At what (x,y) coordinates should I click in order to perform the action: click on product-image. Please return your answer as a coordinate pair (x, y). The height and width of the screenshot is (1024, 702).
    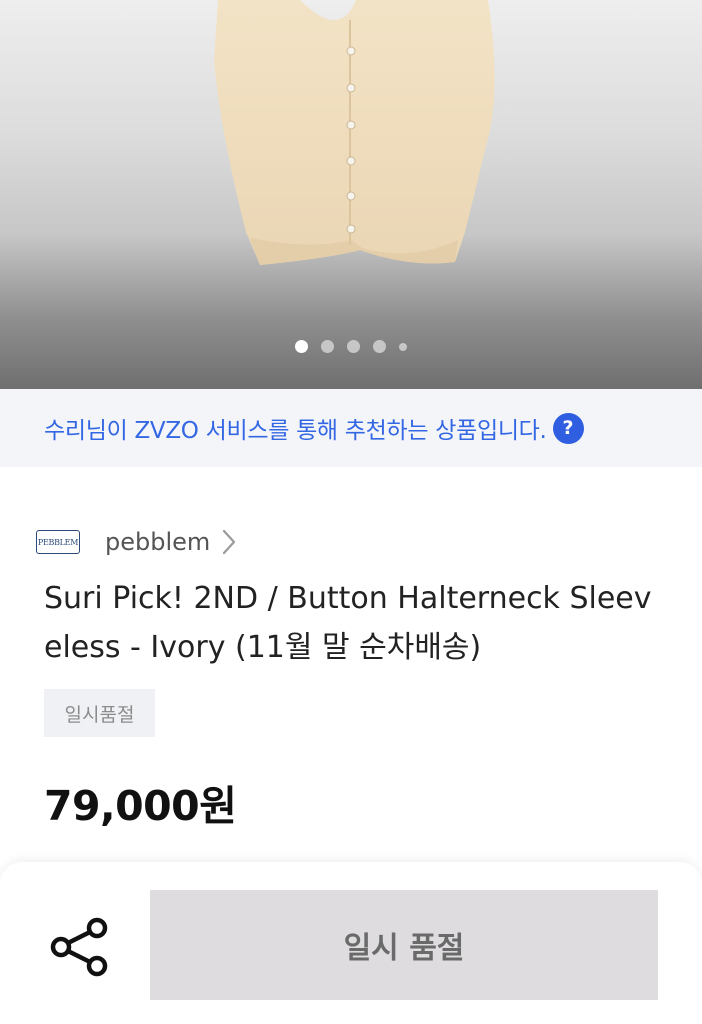
    Looking at the image, I should click on (354, 132).